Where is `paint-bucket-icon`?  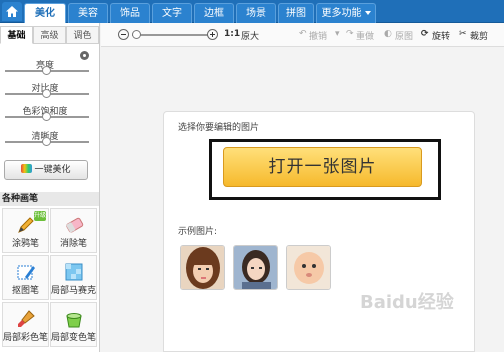 paint-bucket-icon is located at coordinates (74, 320).